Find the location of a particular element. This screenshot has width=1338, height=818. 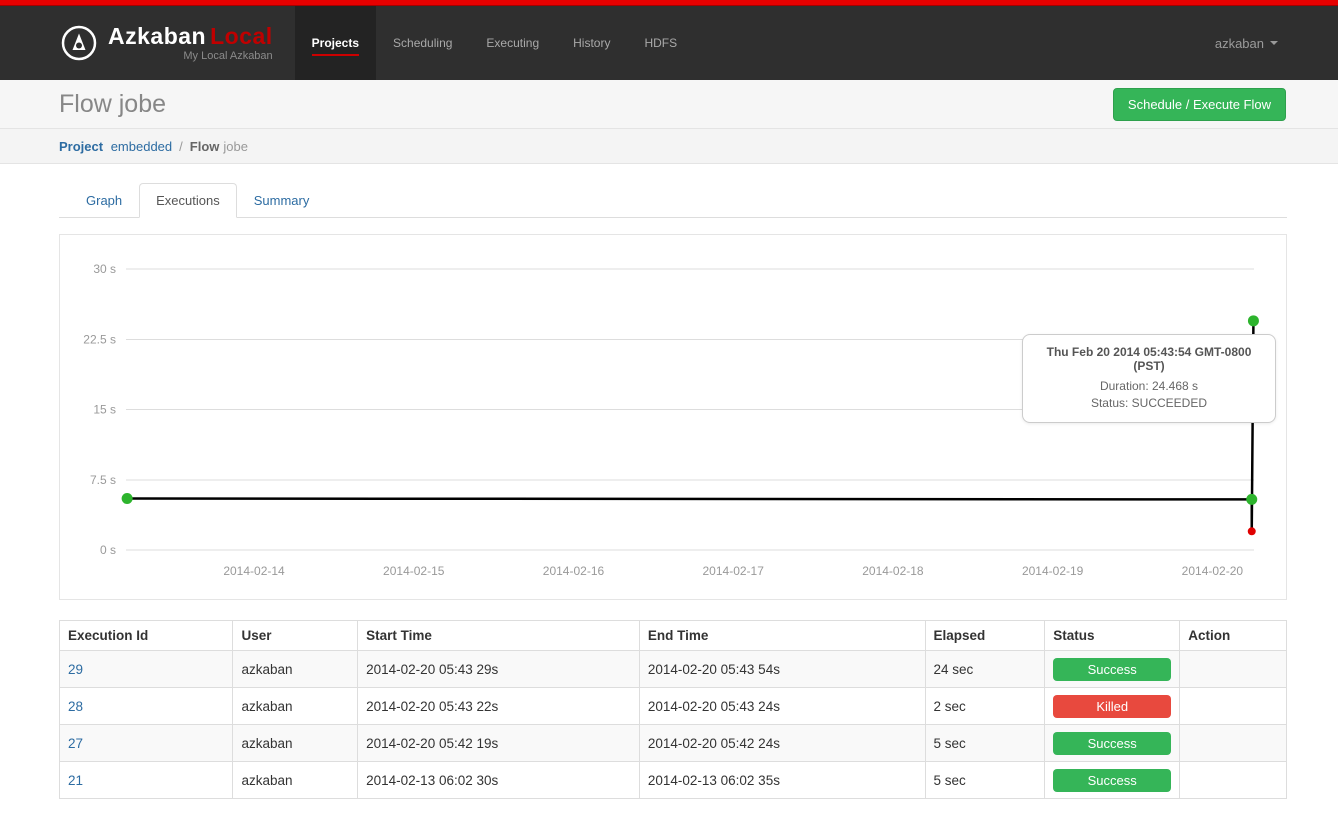

execution-id-link: 27 is located at coordinates (75, 743).